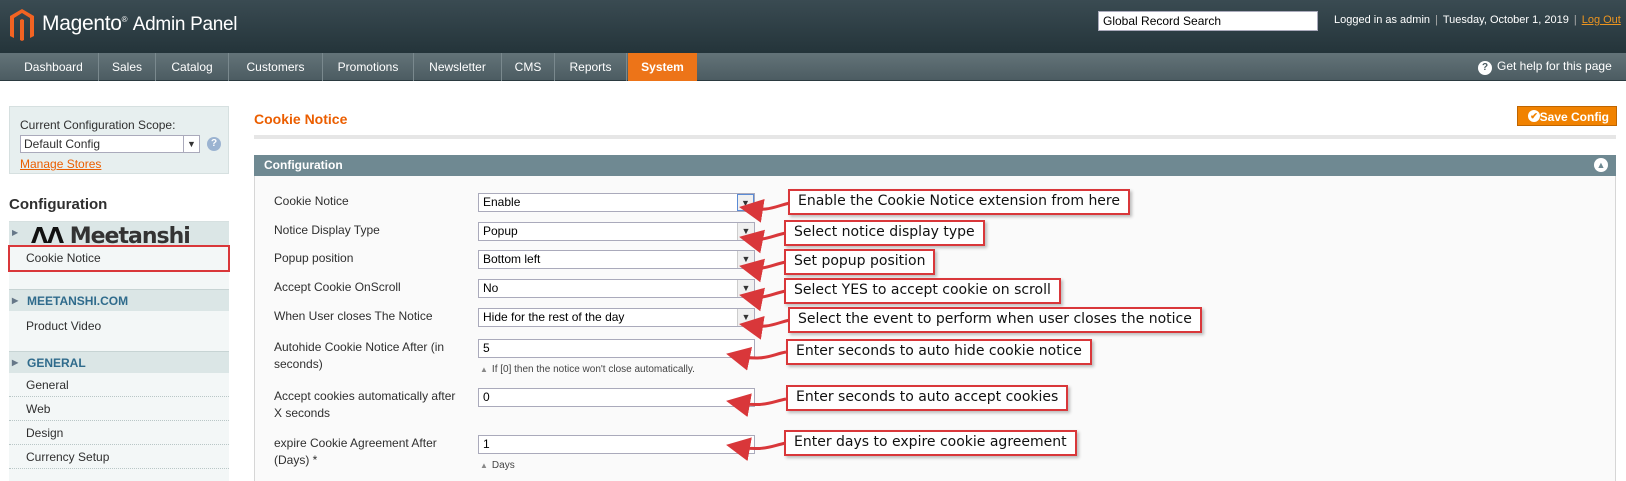 This screenshot has height=481, width=1626. What do you see at coordinates (860, 262) in the screenshot?
I see `callout-popup-position: Set popup position` at bounding box center [860, 262].